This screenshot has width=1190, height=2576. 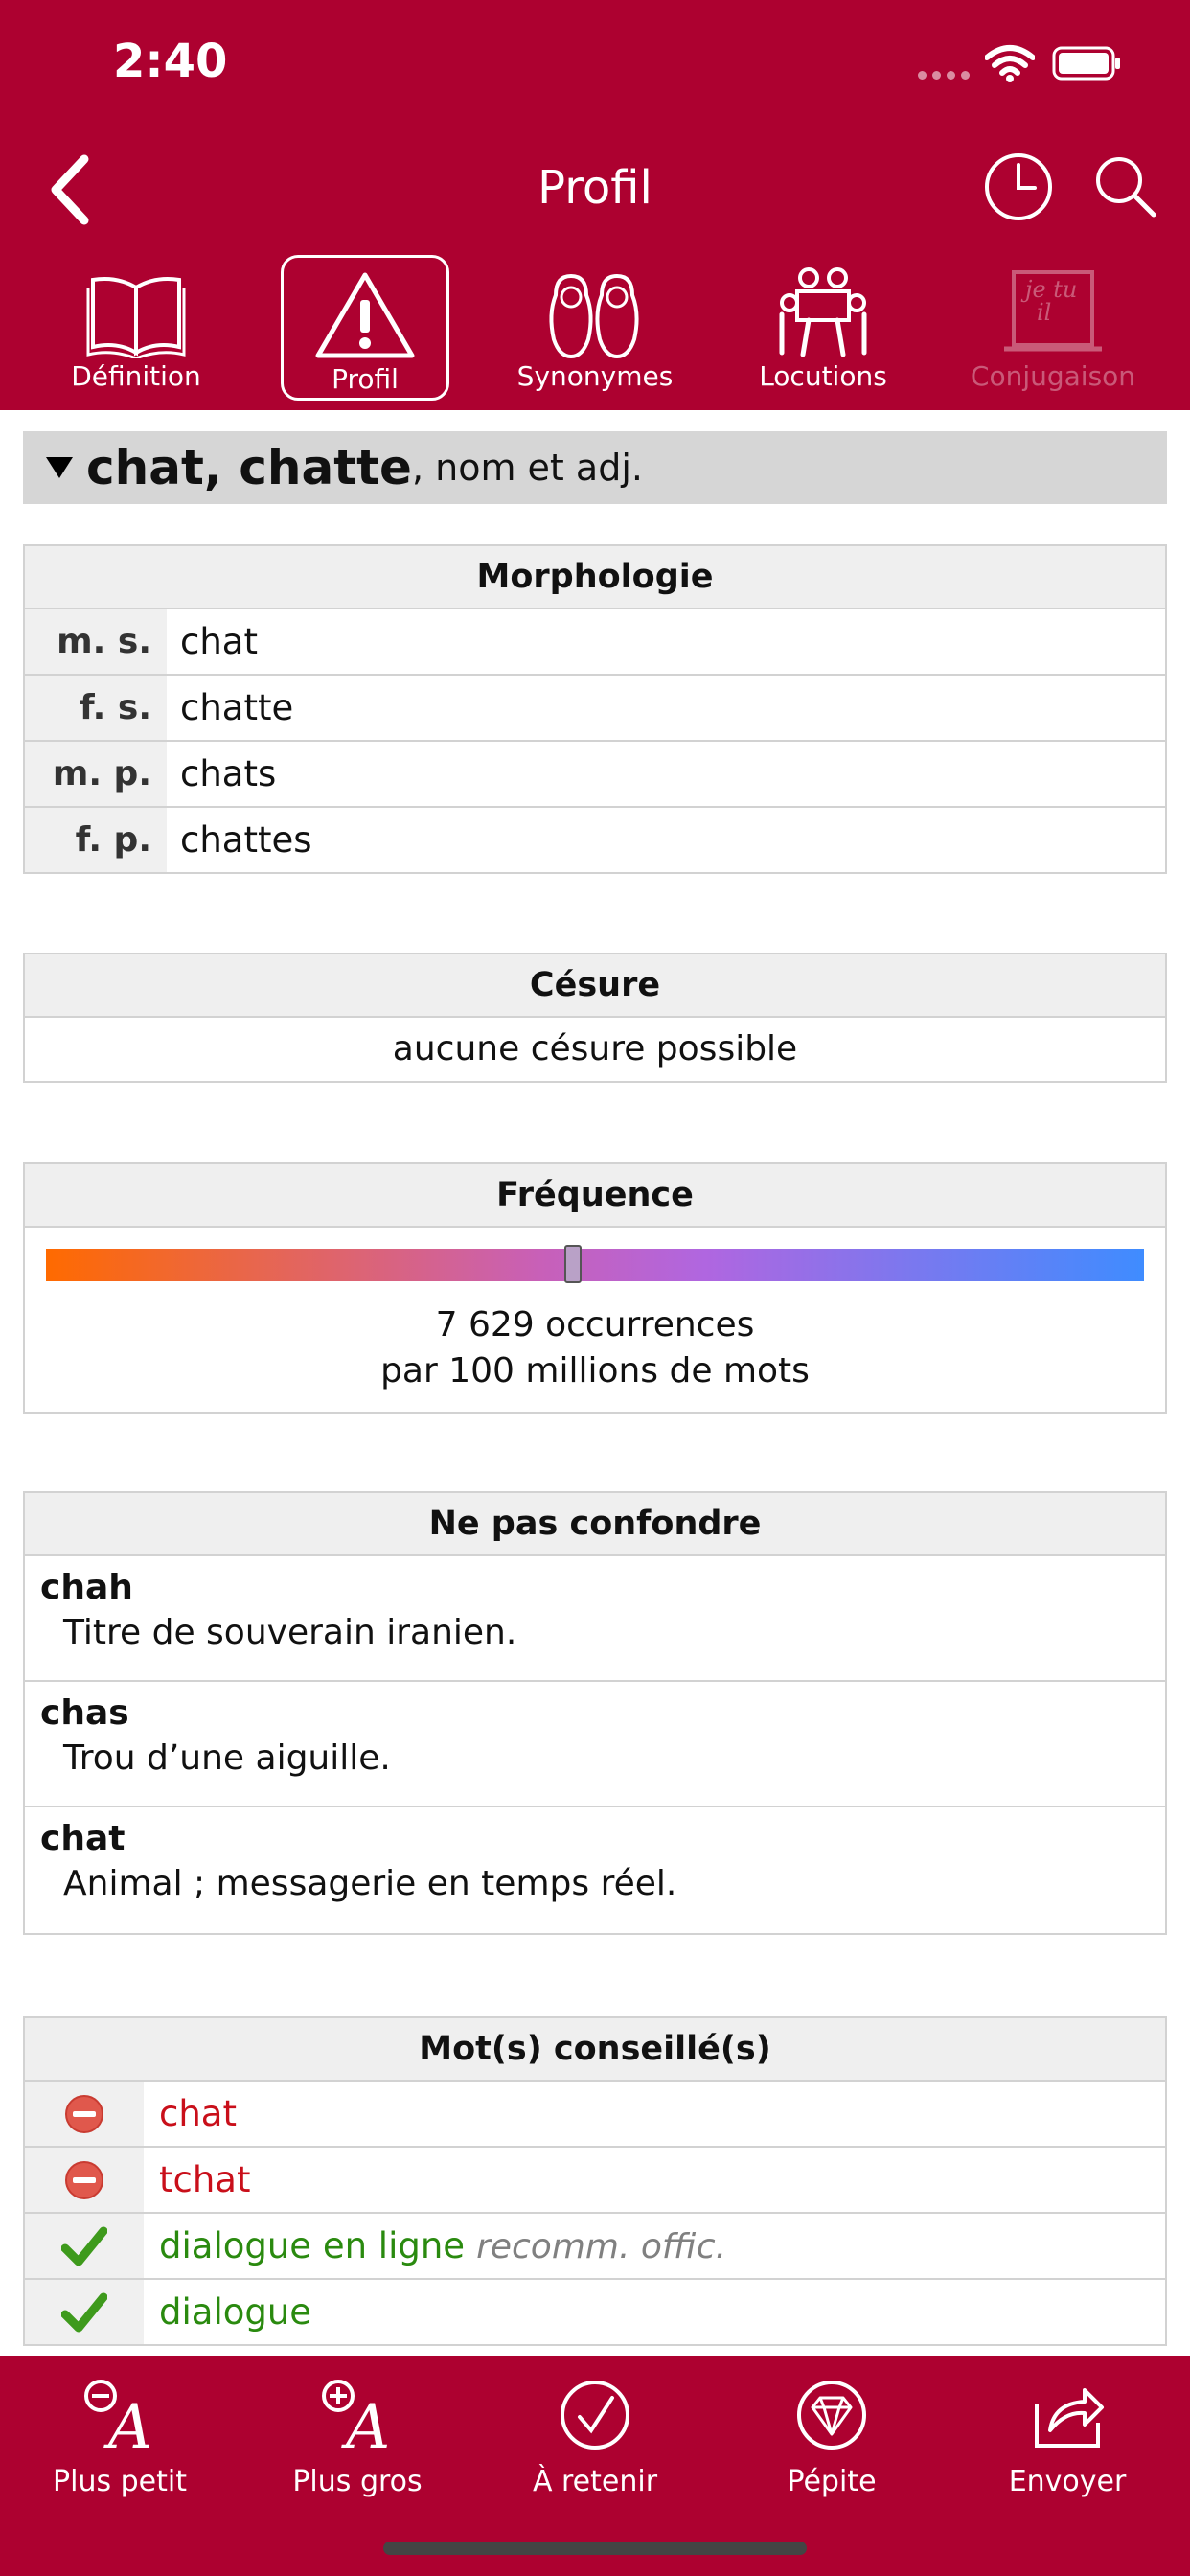 What do you see at coordinates (136, 317) in the screenshot?
I see `book-icon` at bounding box center [136, 317].